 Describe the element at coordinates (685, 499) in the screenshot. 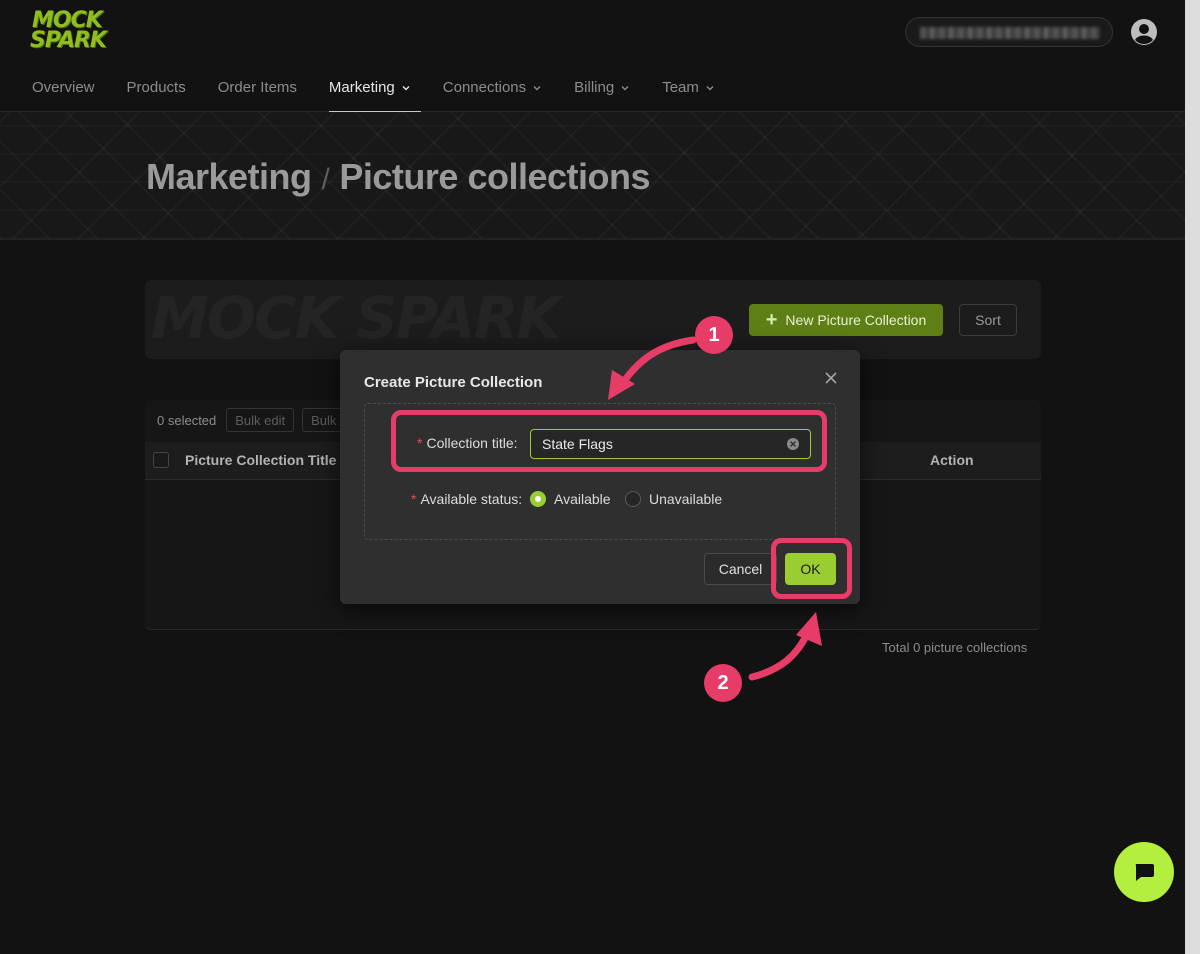

I see `status-unavailable-label: Unavailable` at that location.